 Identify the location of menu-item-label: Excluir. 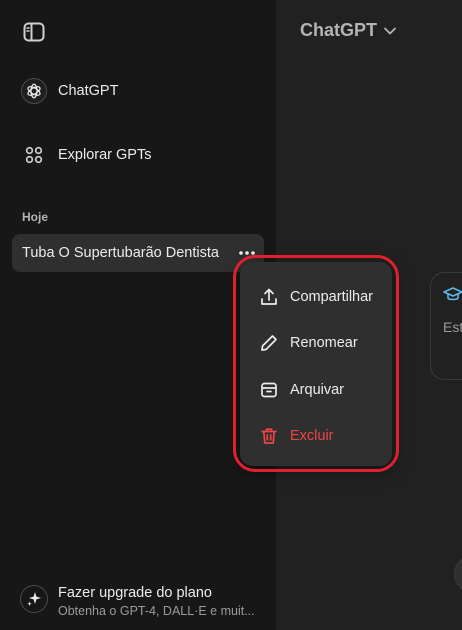
(312, 436).